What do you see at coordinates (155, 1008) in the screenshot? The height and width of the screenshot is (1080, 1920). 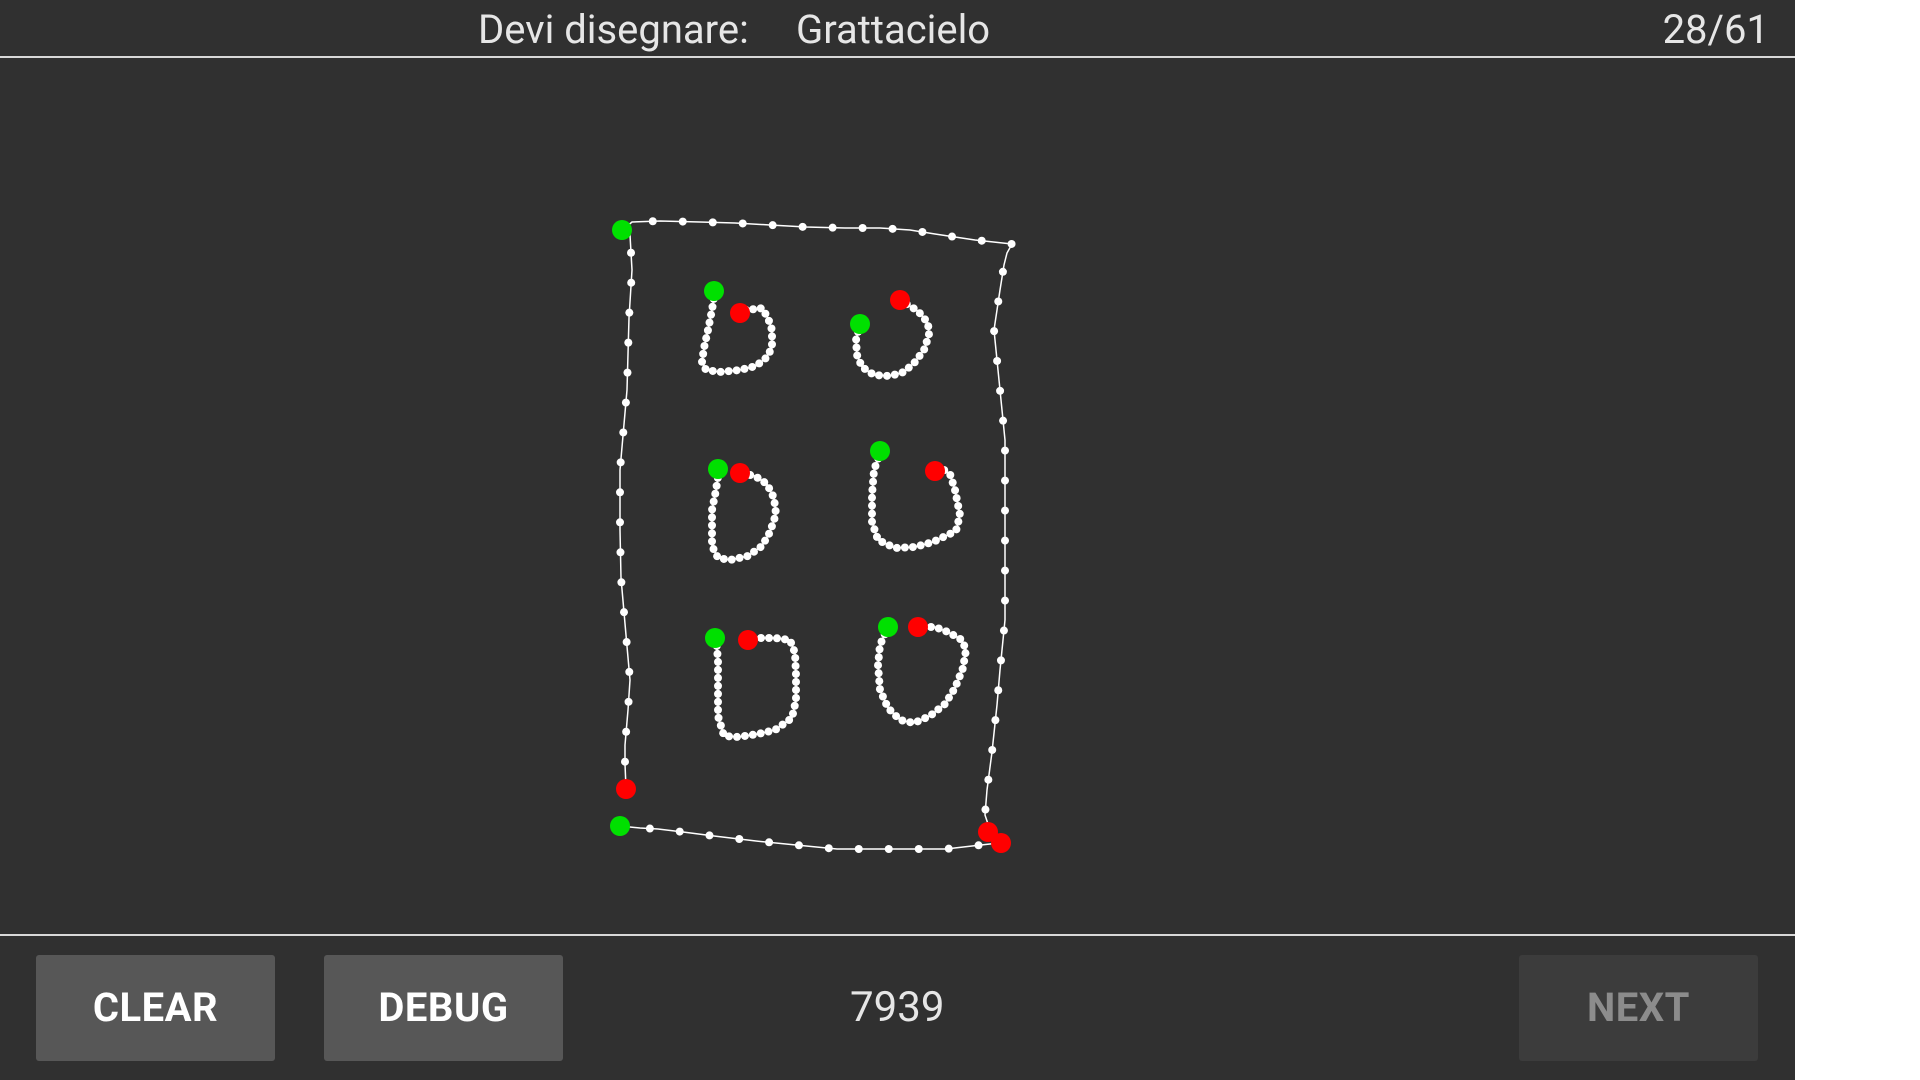 I see `clear-button: CLEAR` at bounding box center [155, 1008].